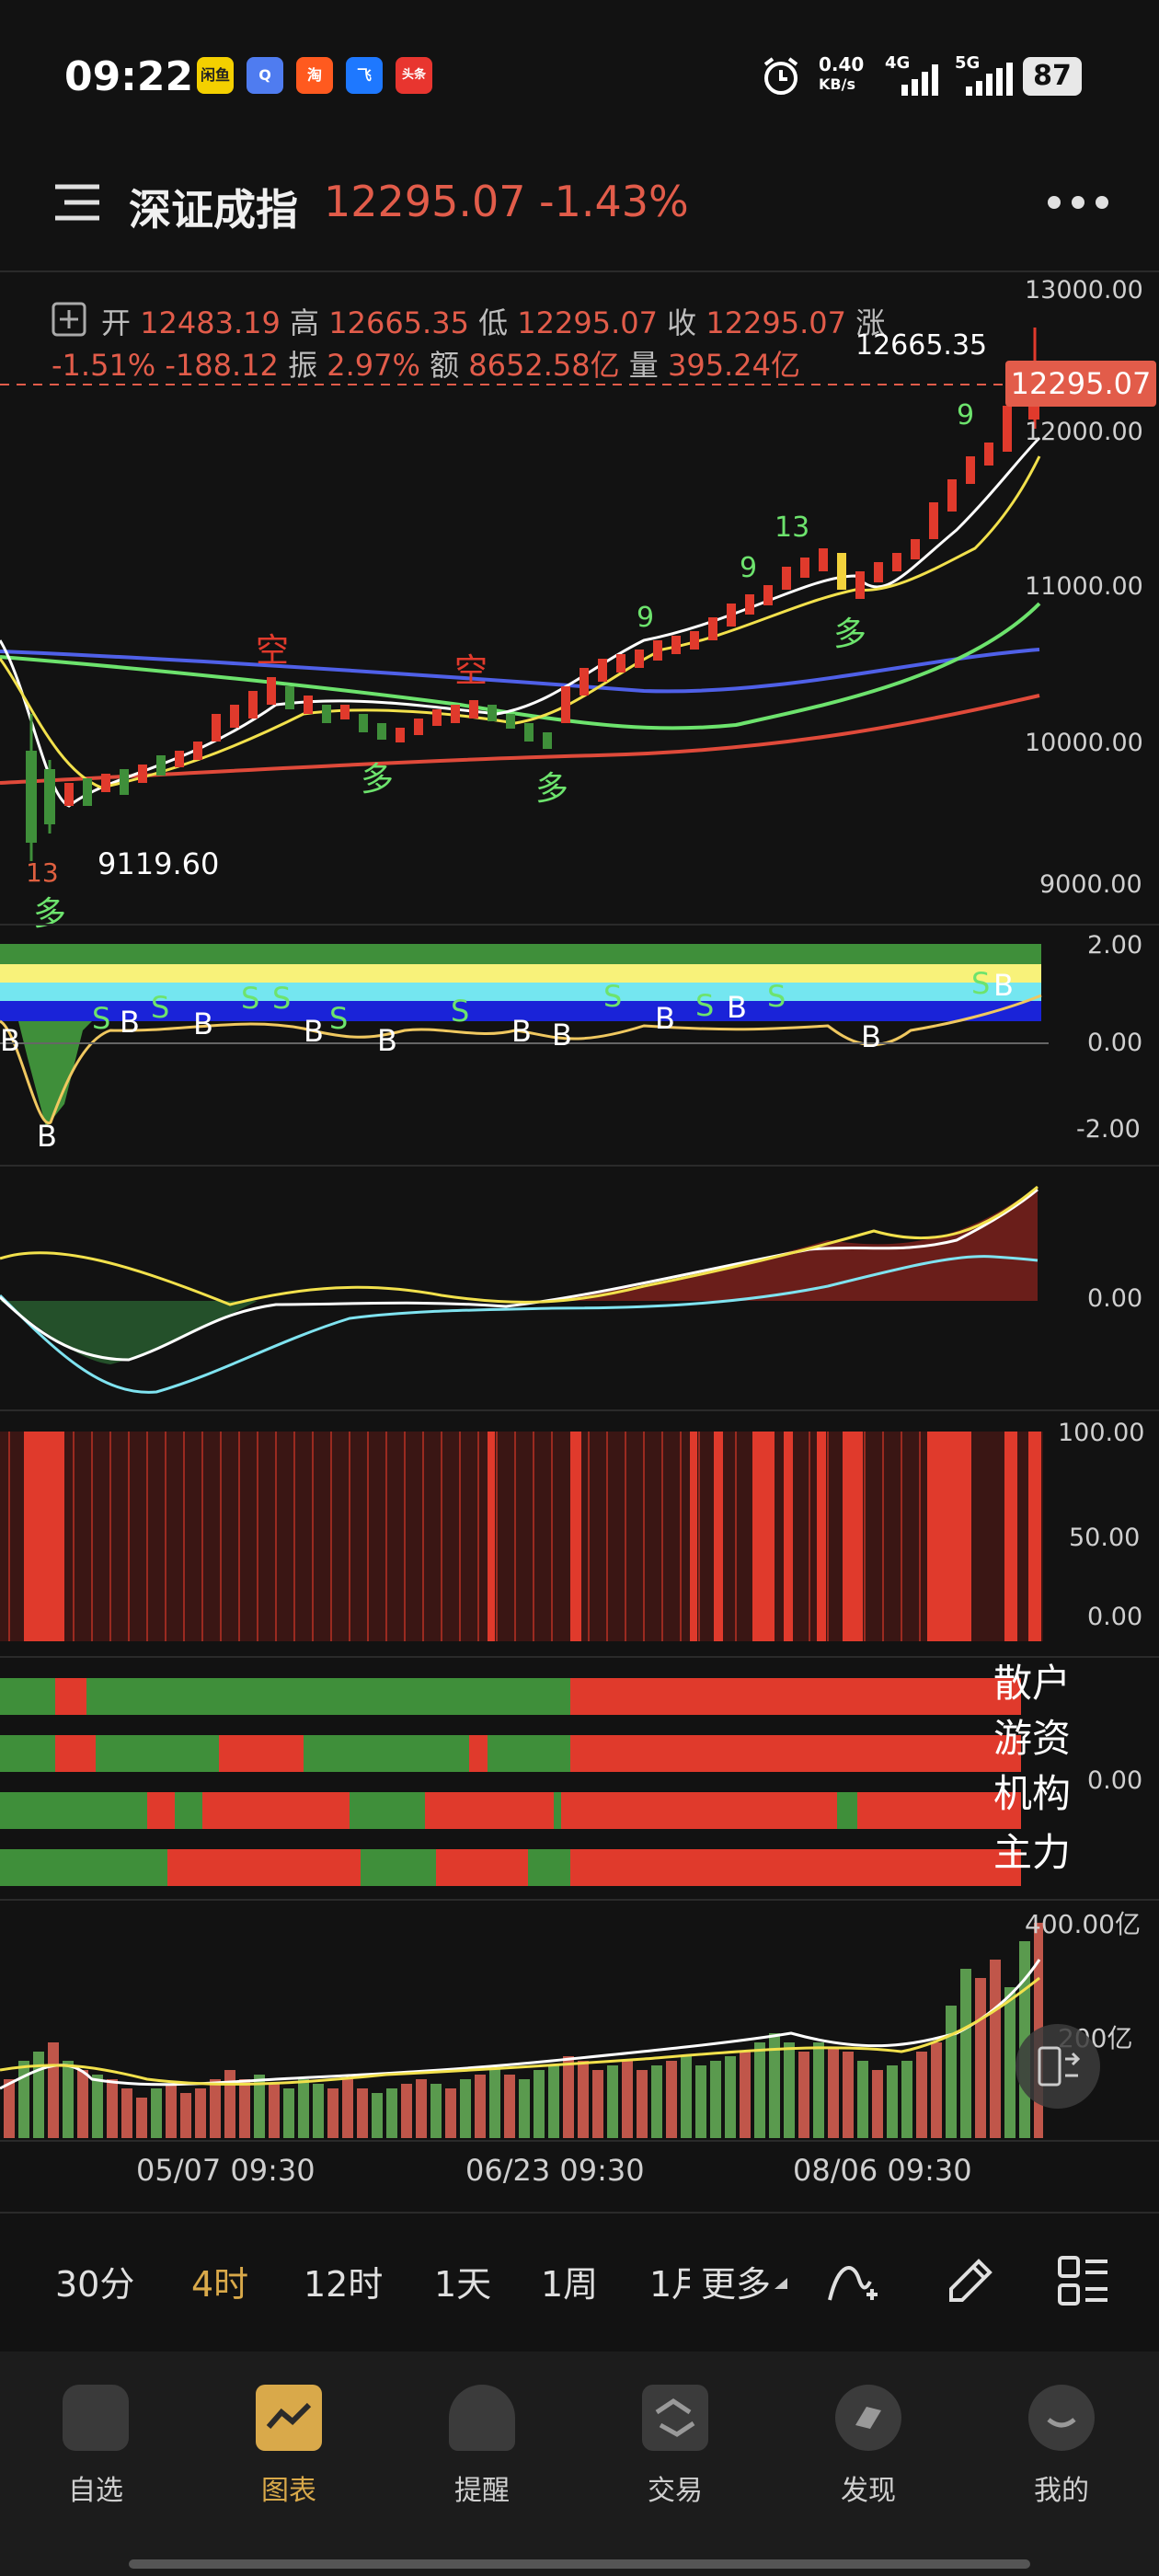  I want to click on timeframe-30m: 30分, so click(94, 2281).